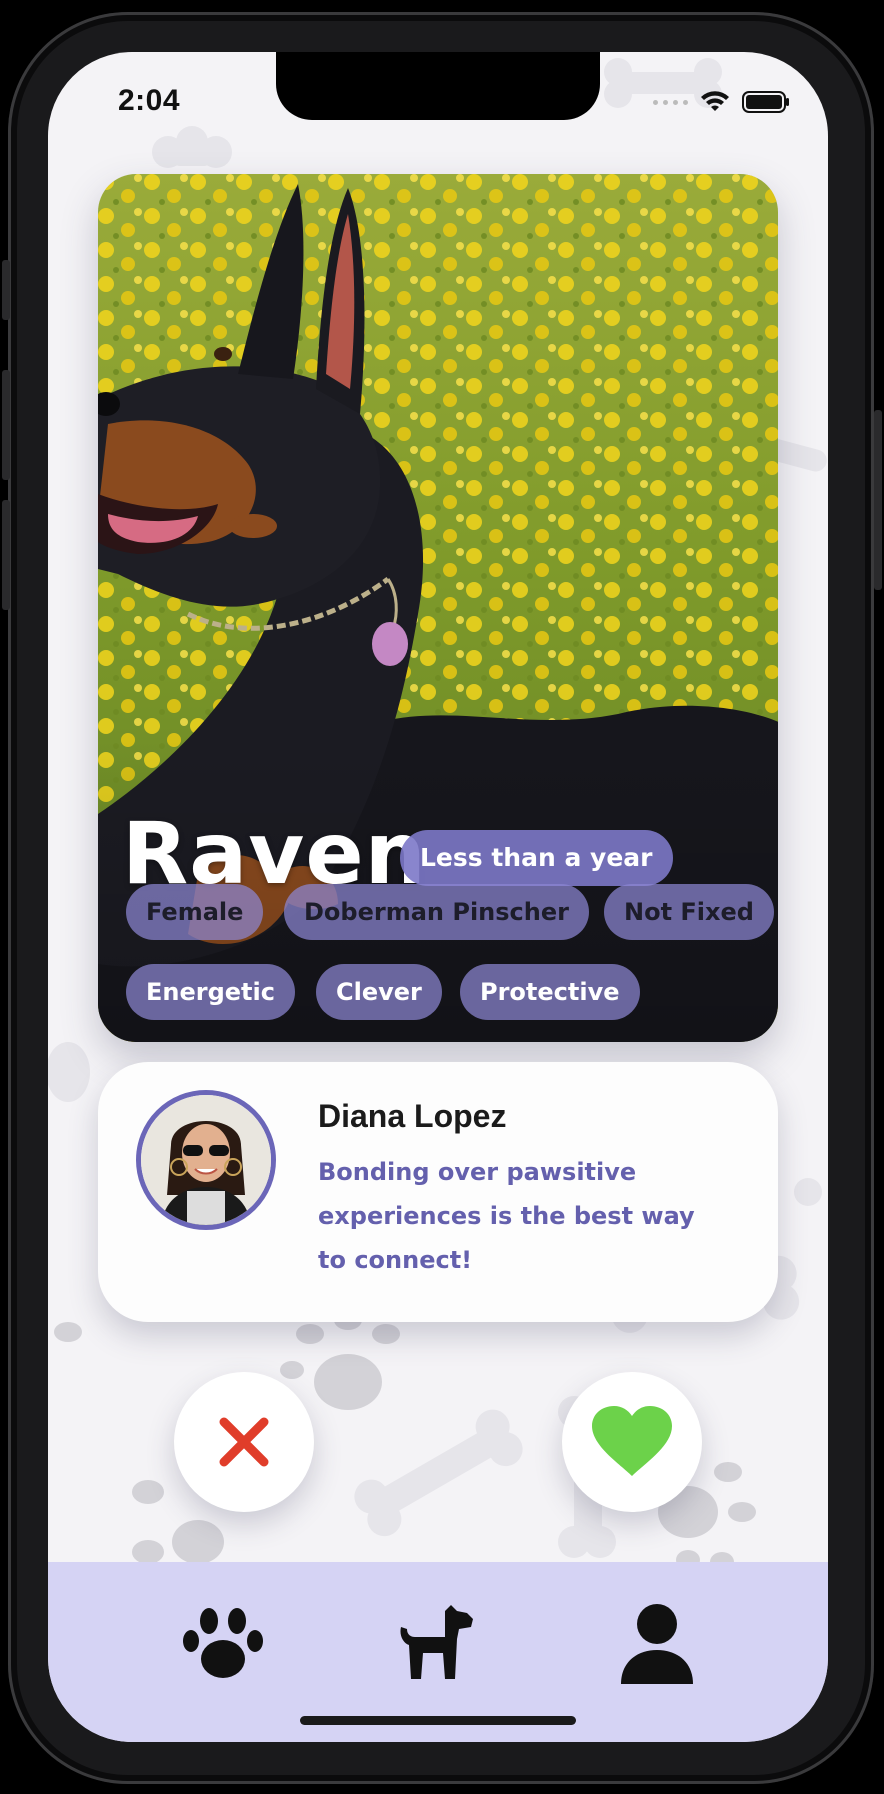 Image resolution: width=884 pixels, height=1794 pixels. What do you see at coordinates (438, 1720) in the screenshot?
I see `home-indicator` at bounding box center [438, 1720].